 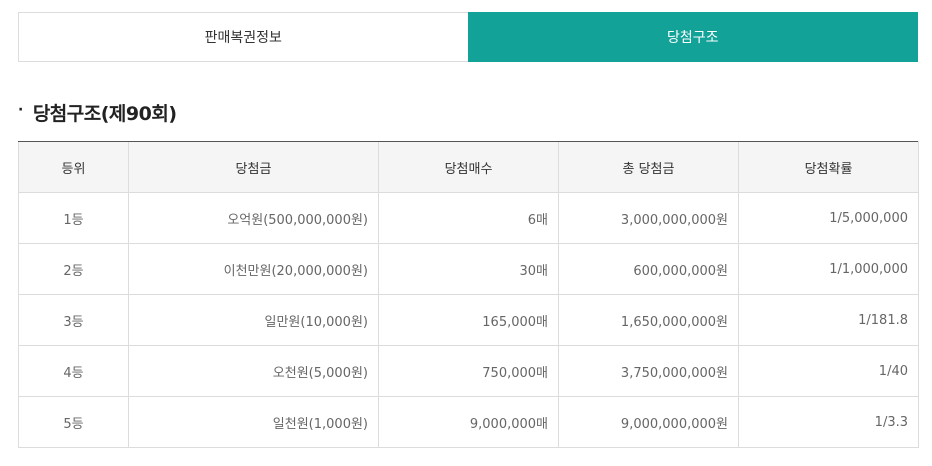 I want to click on header-rank: 등위, so click(x=73, y=167).